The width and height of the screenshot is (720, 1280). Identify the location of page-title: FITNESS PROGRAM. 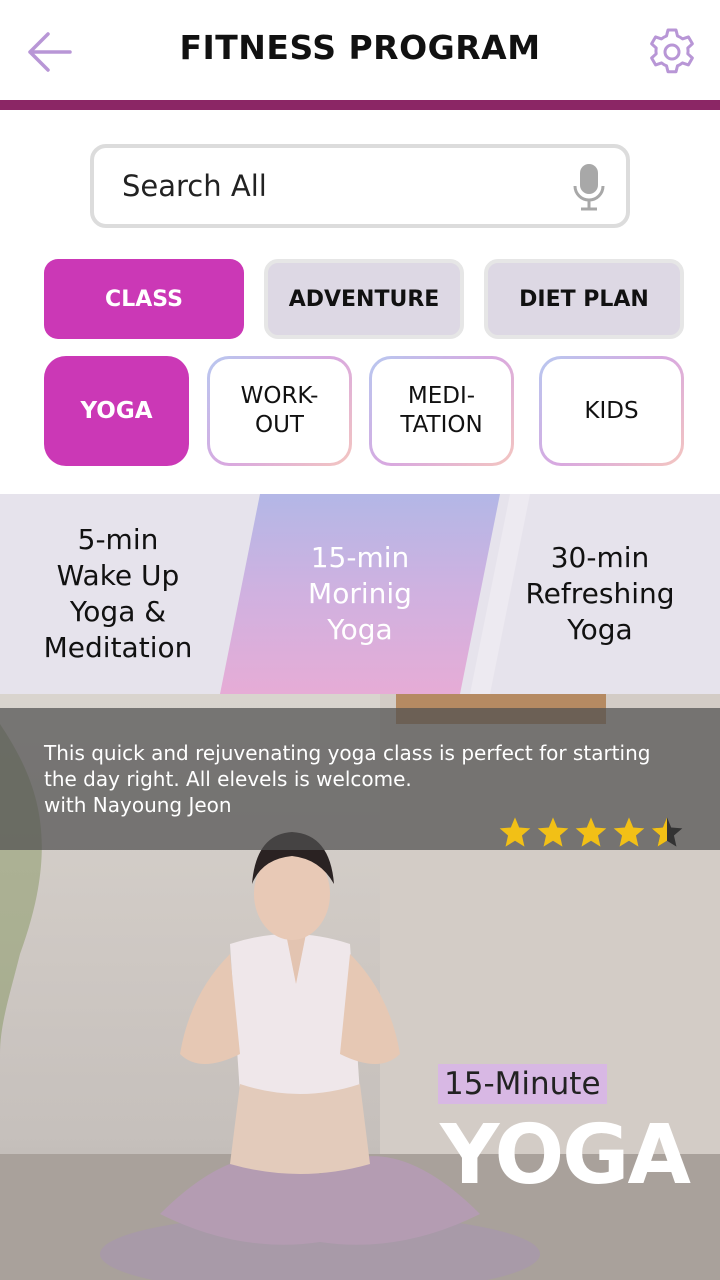
(360, 47).